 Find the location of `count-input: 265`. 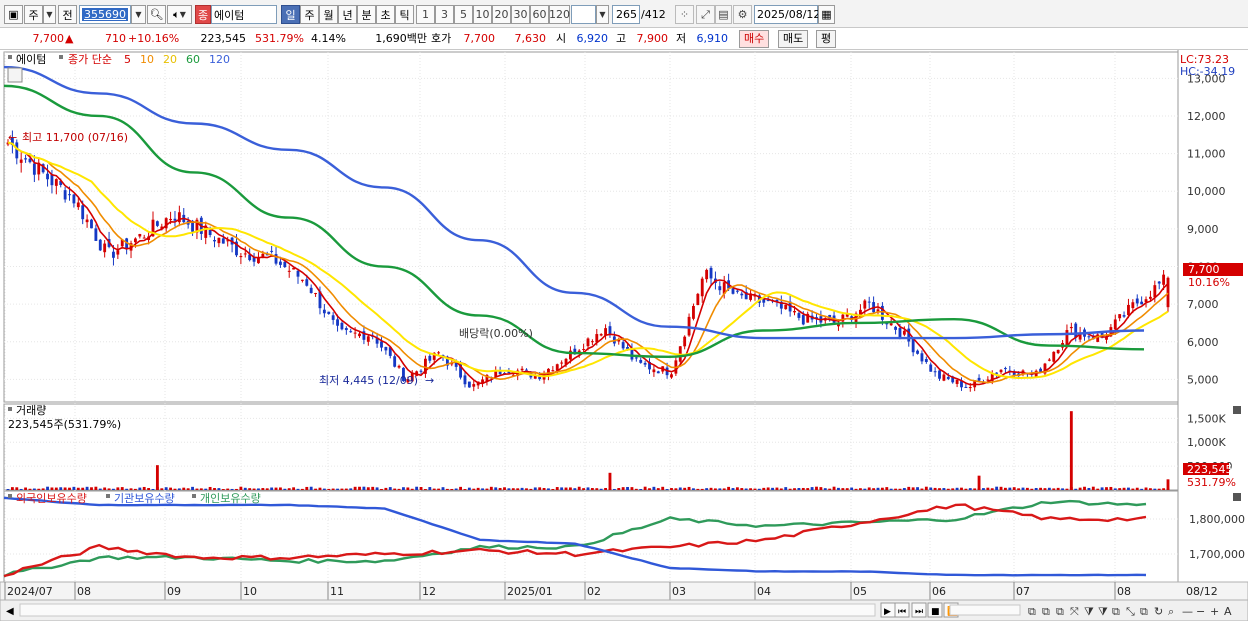

count-input: 265 is located at coordinates (626, 14).